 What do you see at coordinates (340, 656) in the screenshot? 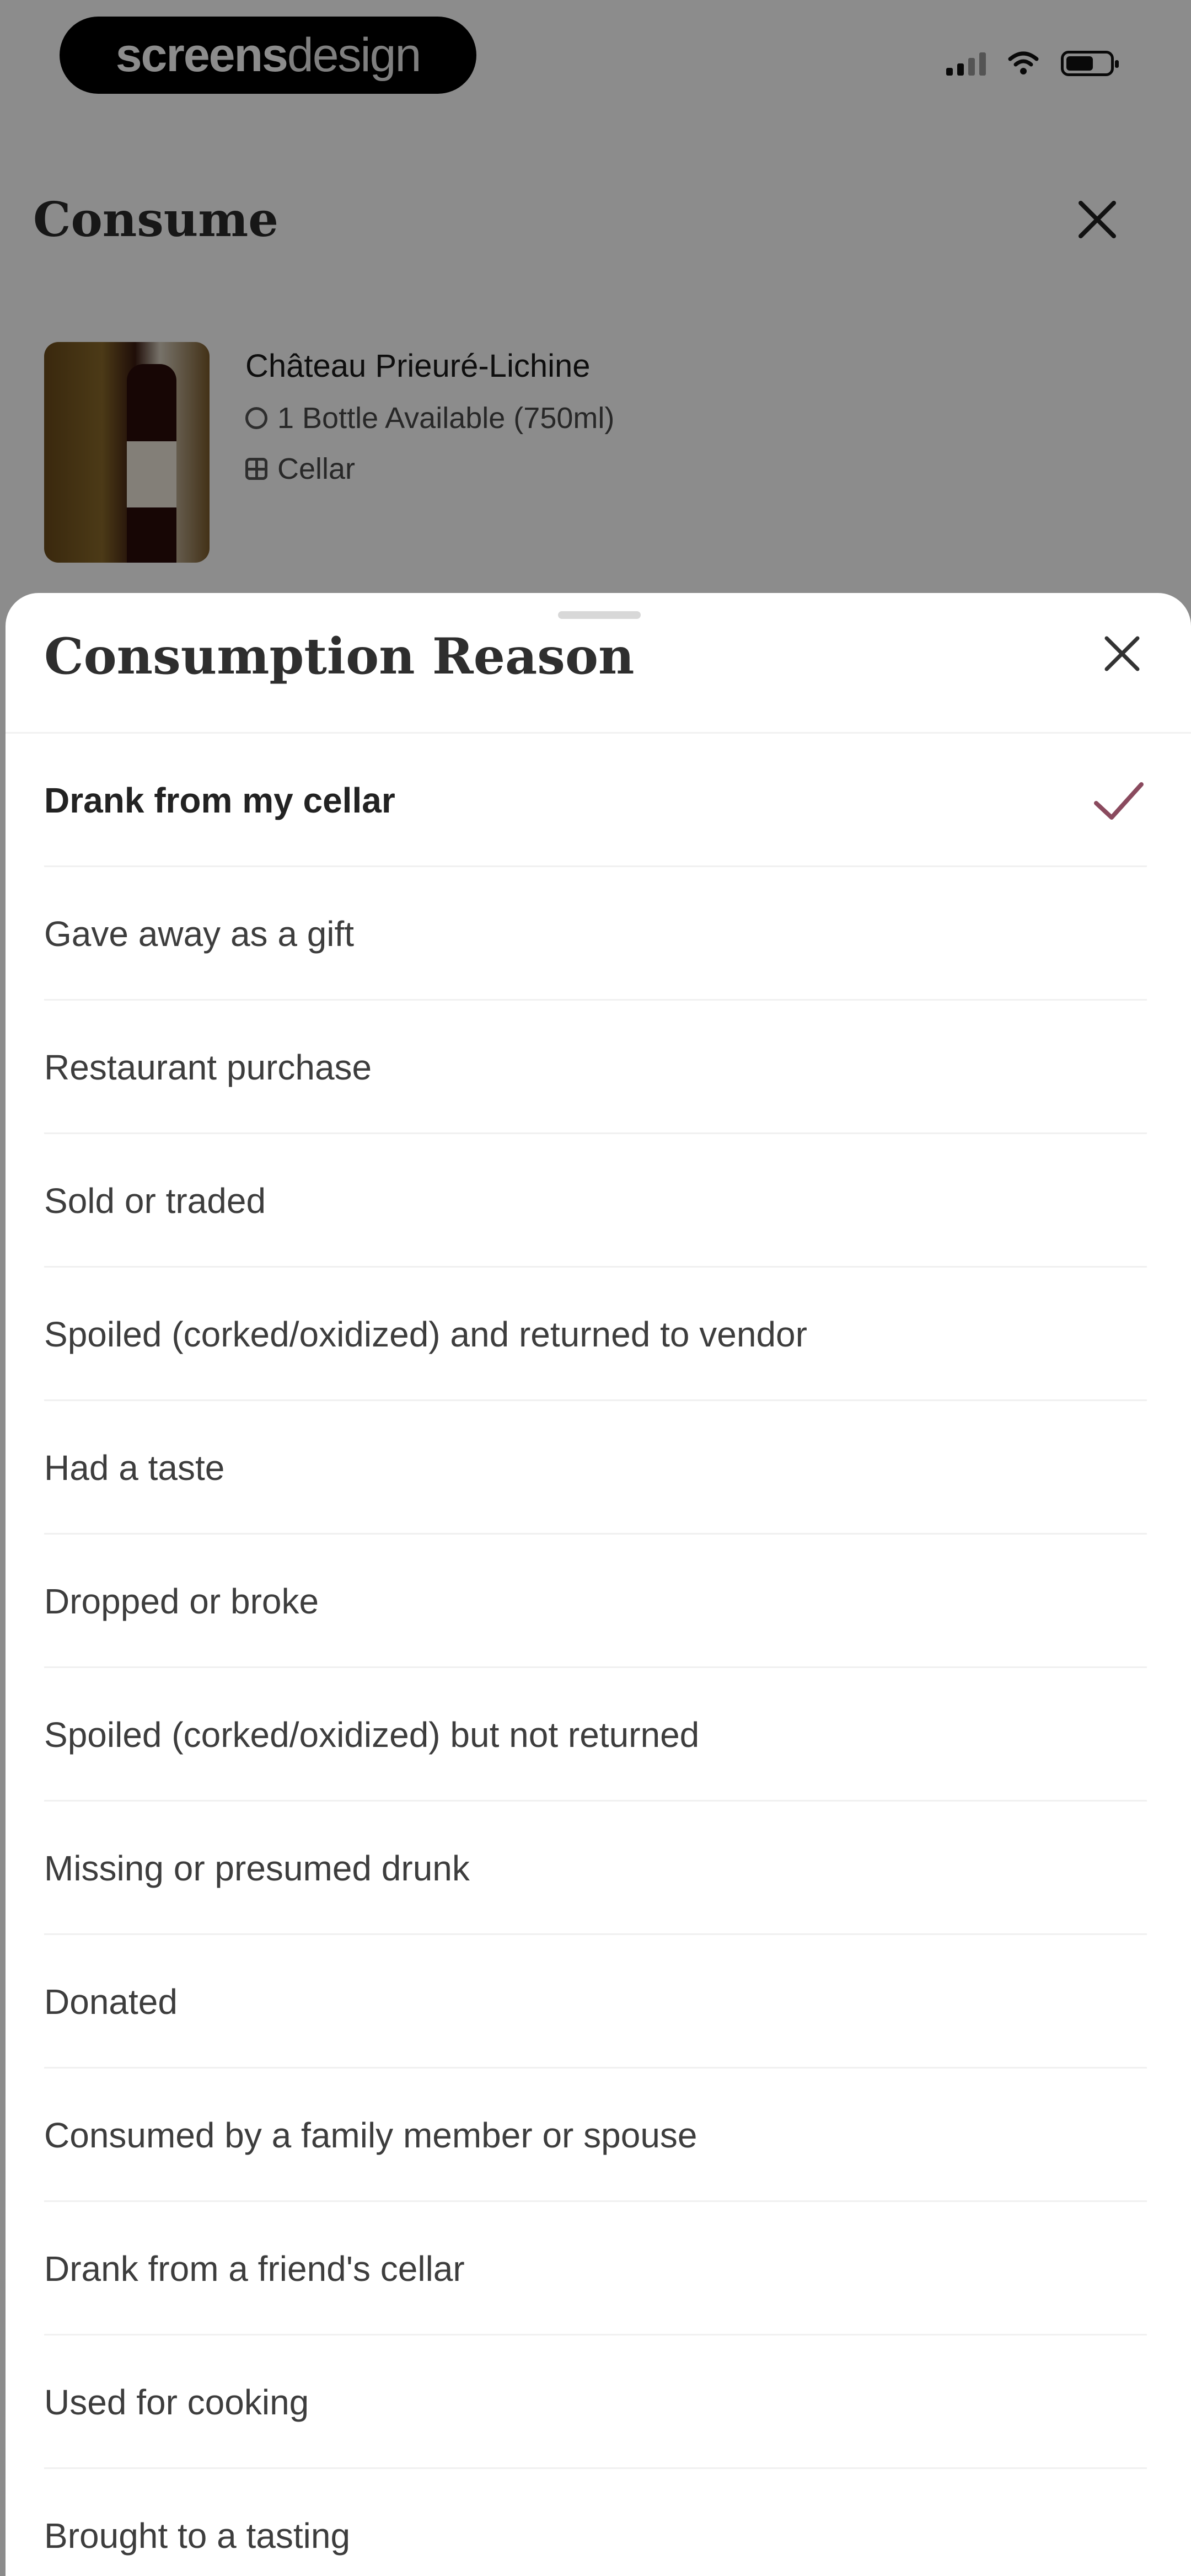
I see `sheet-title: Consumption Reason` at bounding box center [340, 656].